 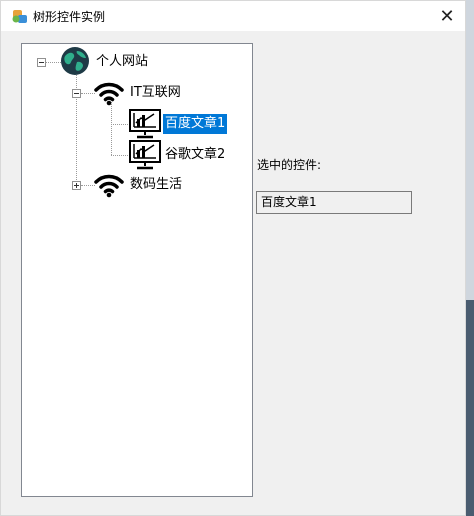 I want to click on close-icon: ✕, so click(x=447, y=16).